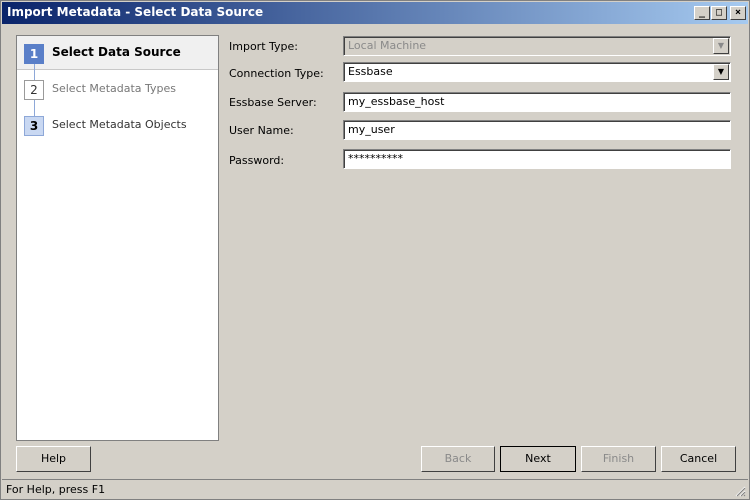 The height and width of the screenshot is (500, 750). Describe the element at coordinates (370, 71) in the screenshot. I see `connection-type-value: Essbase` at that location.